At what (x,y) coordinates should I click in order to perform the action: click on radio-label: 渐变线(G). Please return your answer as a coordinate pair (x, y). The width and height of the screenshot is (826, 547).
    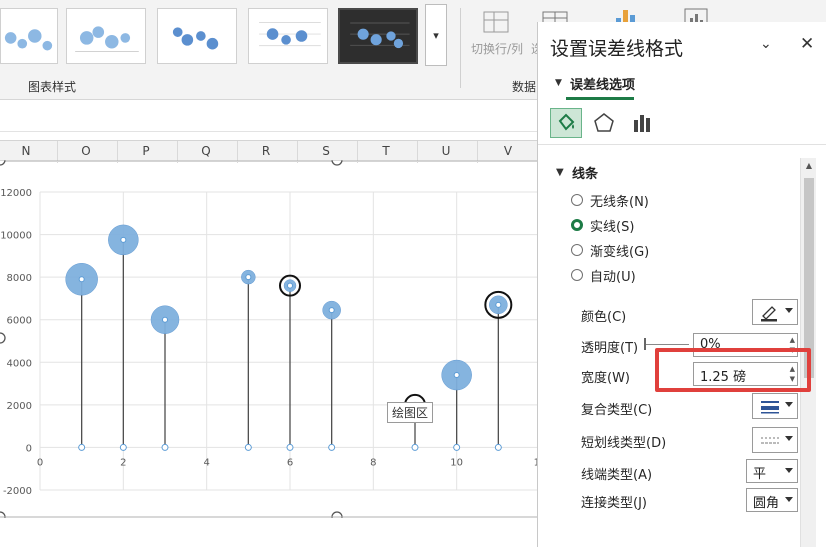
    Looking at the image, I should click on (620, 252).